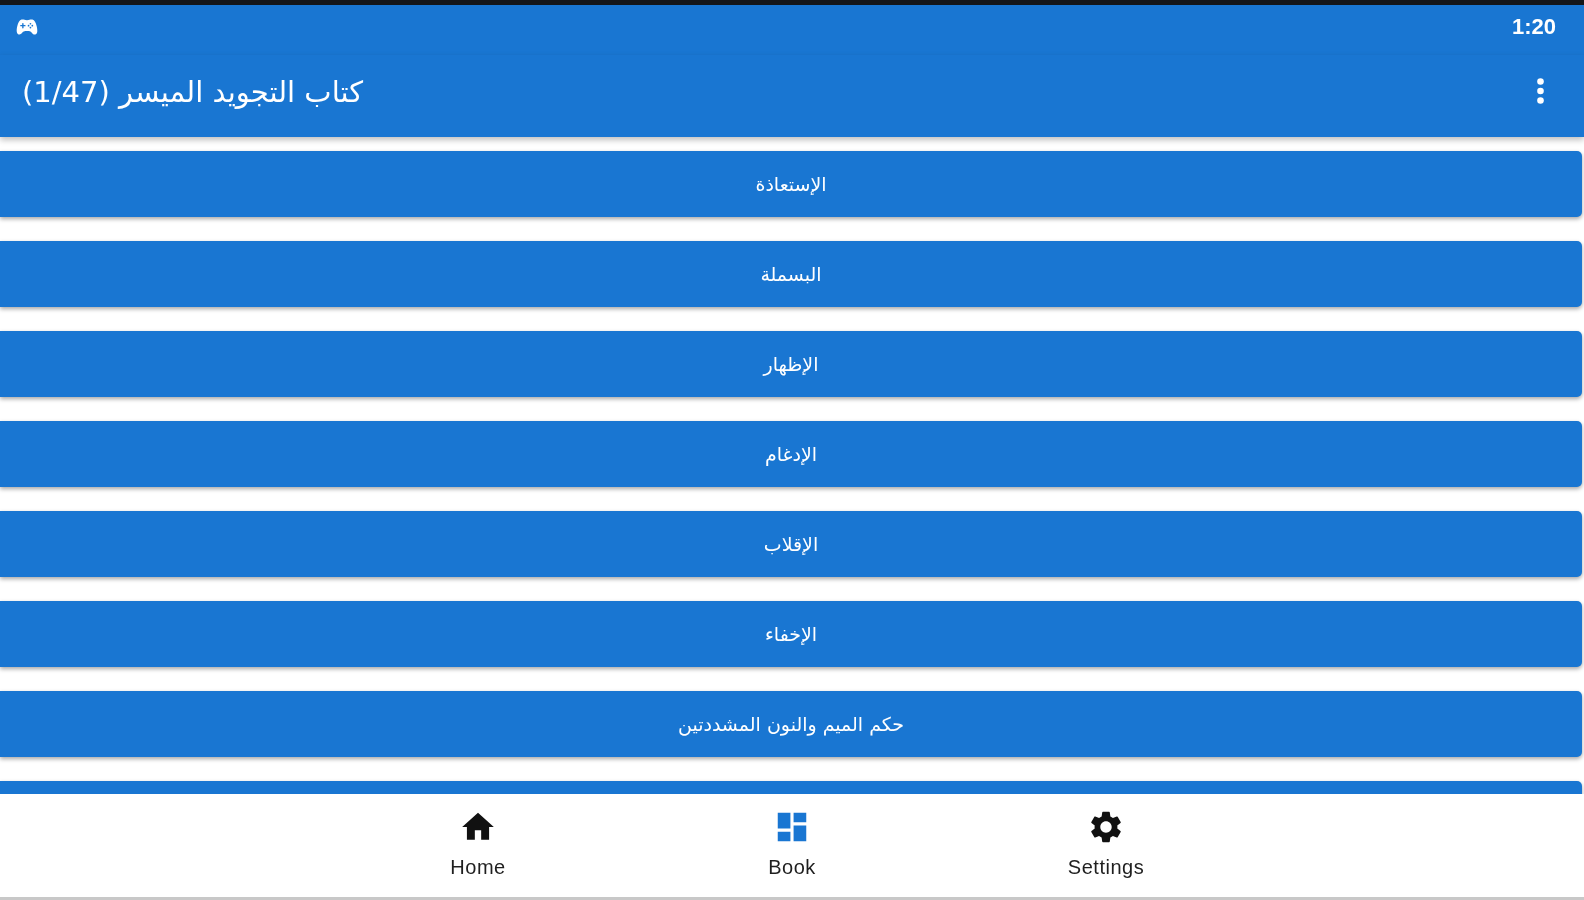 This screenshot has height=900, width=1584. What do you see at coordinates (791, 544) in the screenshot?
I see `chapter-item: الإقلاب` at bounding box center [791, 544].